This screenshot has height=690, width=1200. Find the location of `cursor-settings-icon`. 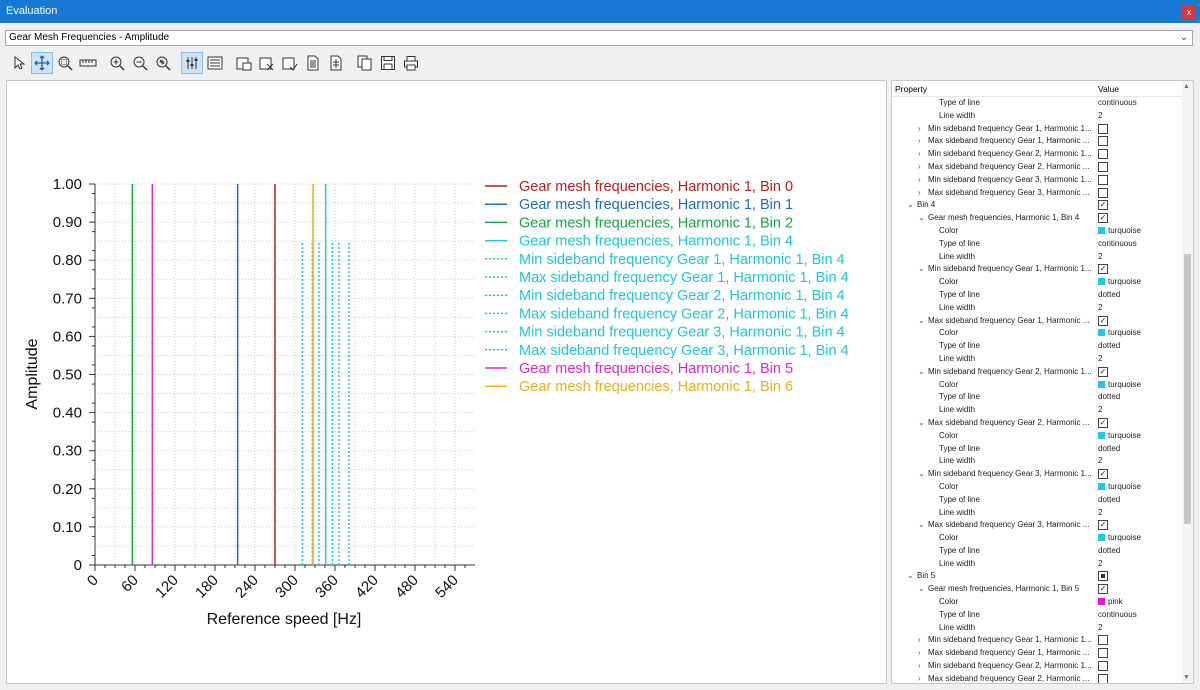

cursor-settings-icon is located at coordinates (192, 63).